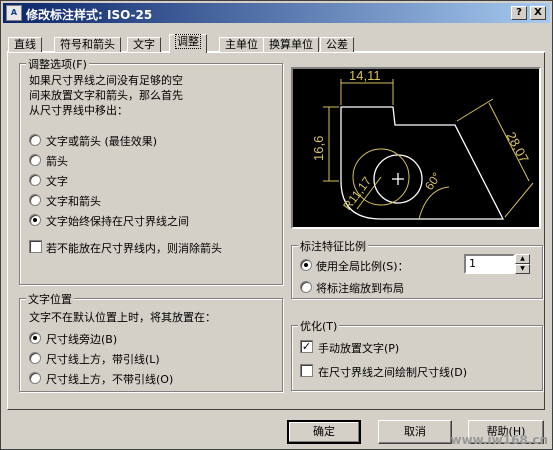 The width and height of the screenshot is (553, 450). What do you see at coordinates (360, 288) in the screenshot?
I see `scale-to-layout-label: 将标注缩放到布局` at bounding box center [360, 288].